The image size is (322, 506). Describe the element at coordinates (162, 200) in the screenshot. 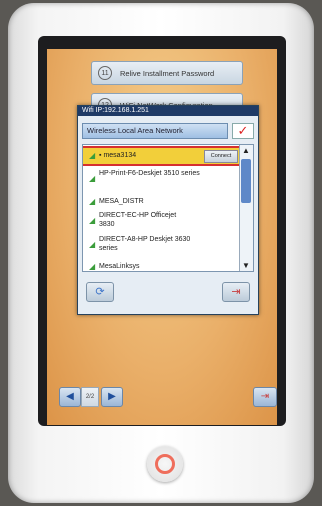

I see `network-row: ◢ MESA_DISTR` at that location.